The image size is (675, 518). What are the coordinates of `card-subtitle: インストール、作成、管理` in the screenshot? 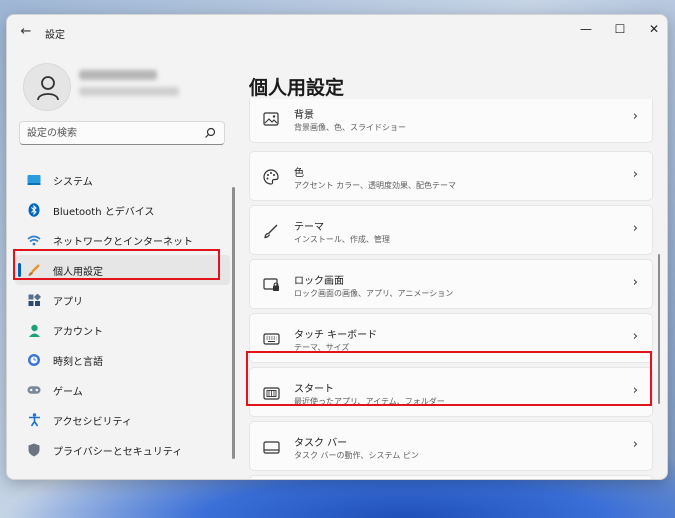 It's located at (342, 239).